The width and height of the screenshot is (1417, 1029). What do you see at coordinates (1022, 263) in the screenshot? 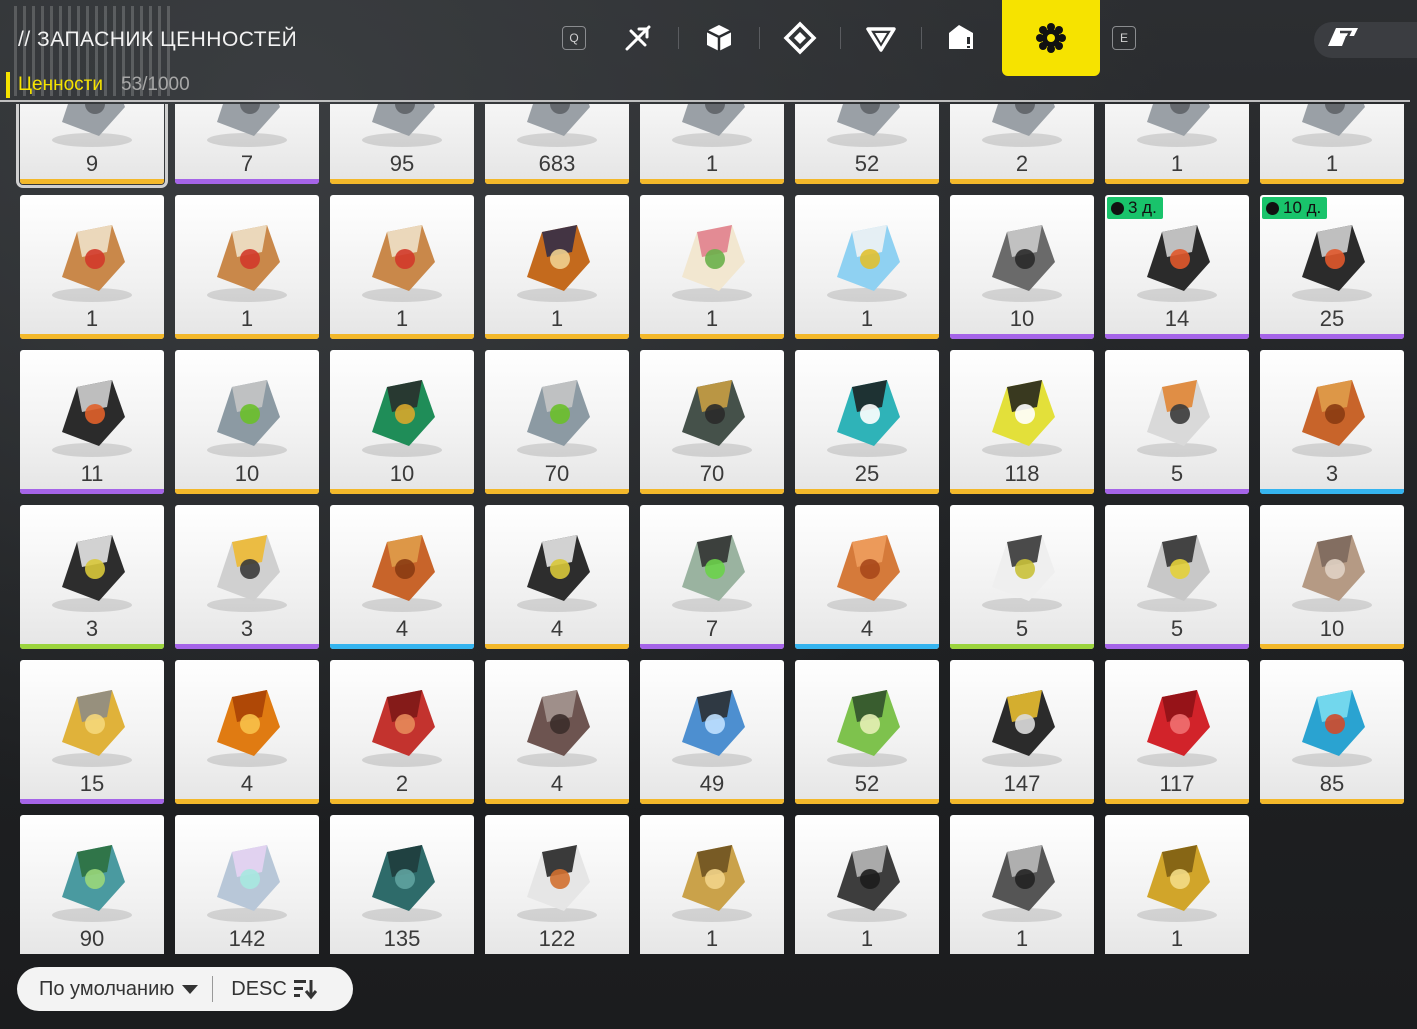
I see `engine-block-icon` at bounding box center [1022, 263].